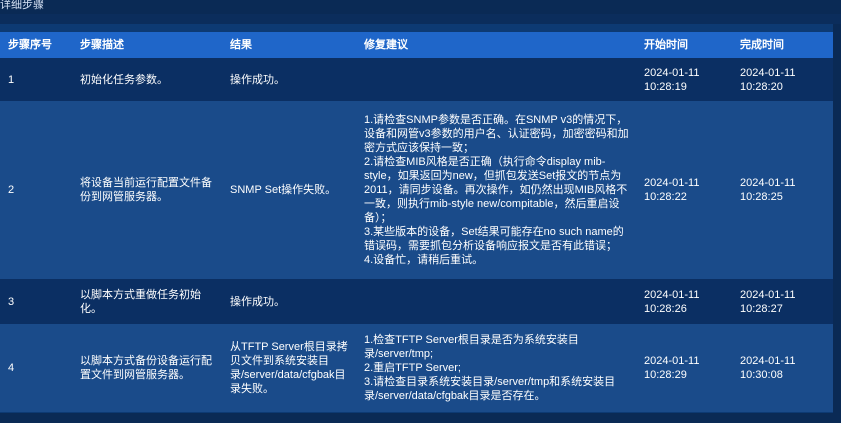 This screenshot has width=841, height=423. Describe the element at coordinates (784, 368) in the screenshot. I see `cell-end-time: 2024-01-11 10:30:08` at that location.